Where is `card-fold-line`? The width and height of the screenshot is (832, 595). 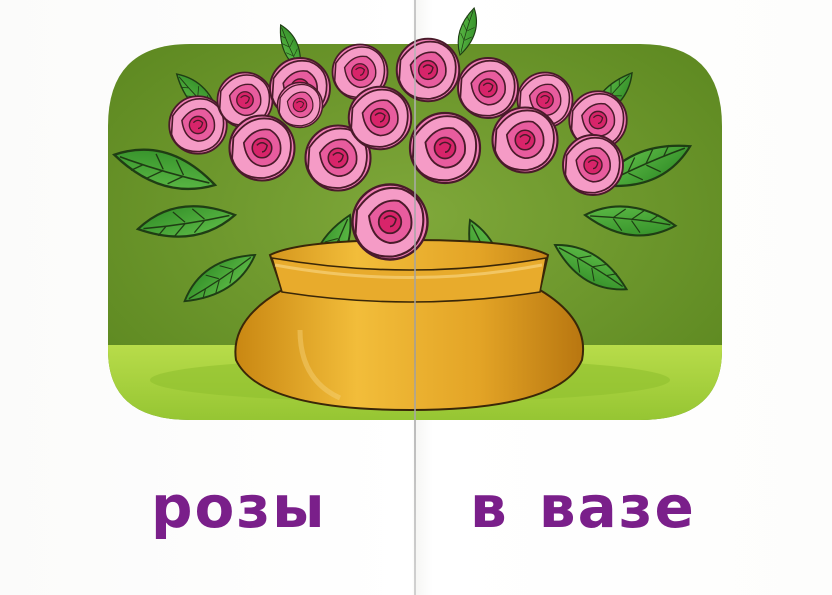
card-fold-line is located at coordinates (415, 297).